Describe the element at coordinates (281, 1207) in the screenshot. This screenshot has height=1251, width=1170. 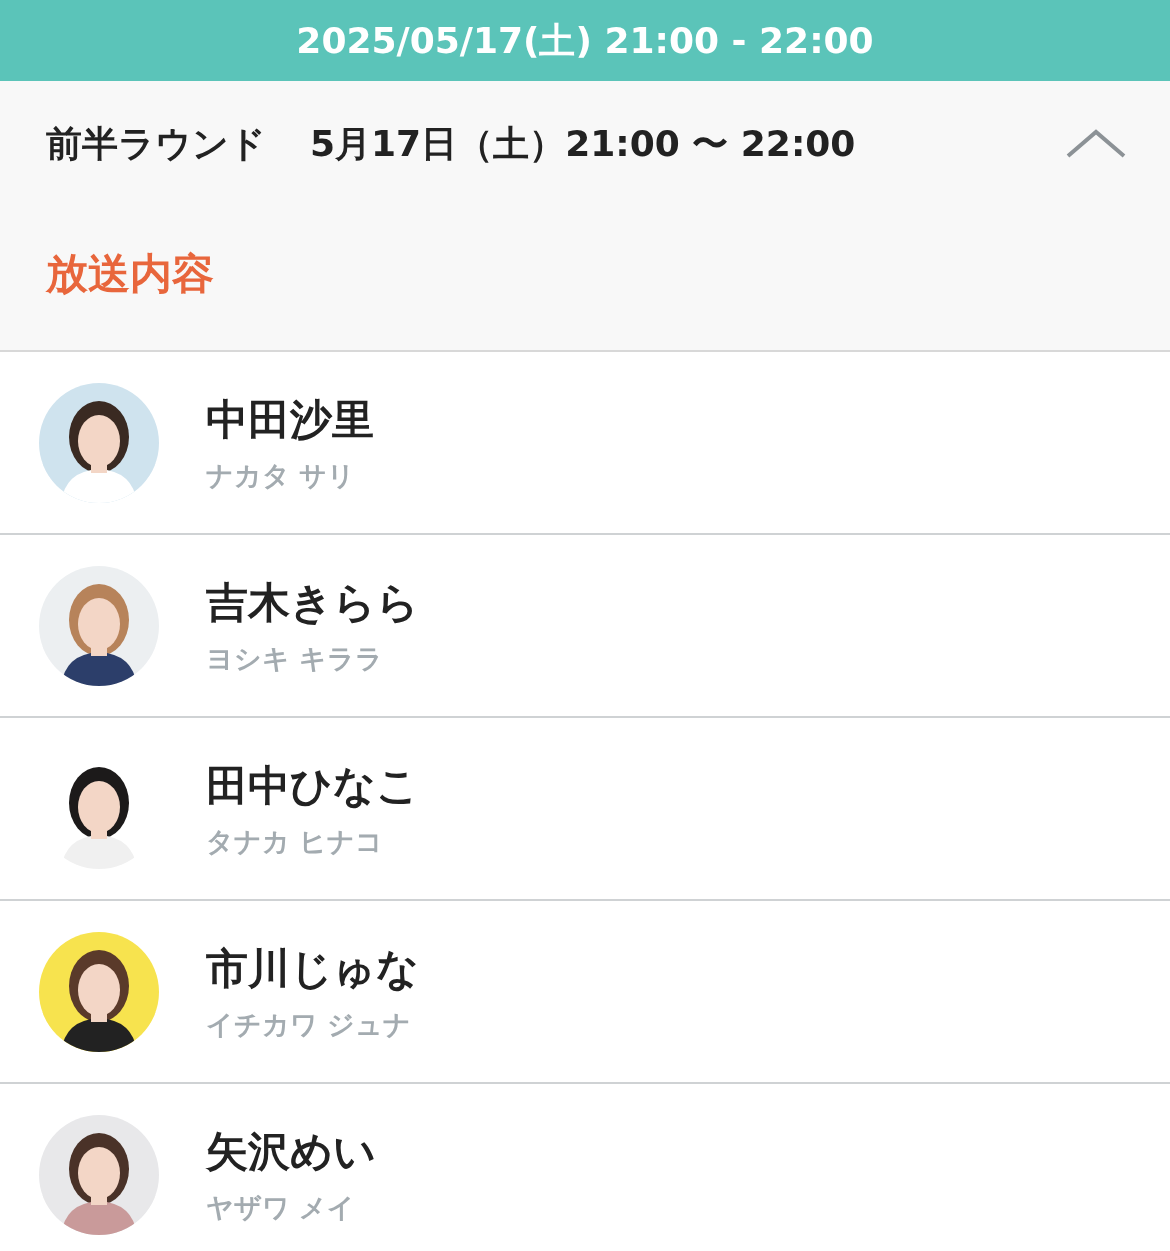
I see `performer-kana: ヤザワ メイ` at that location.